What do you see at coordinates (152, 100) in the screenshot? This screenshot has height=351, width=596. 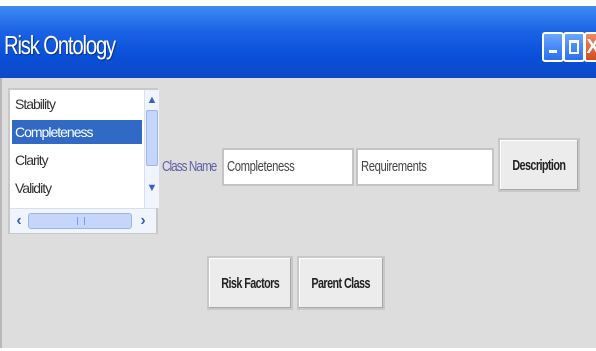 I see `scroll-up-icon: ▲` at bounding box center [152, 100].